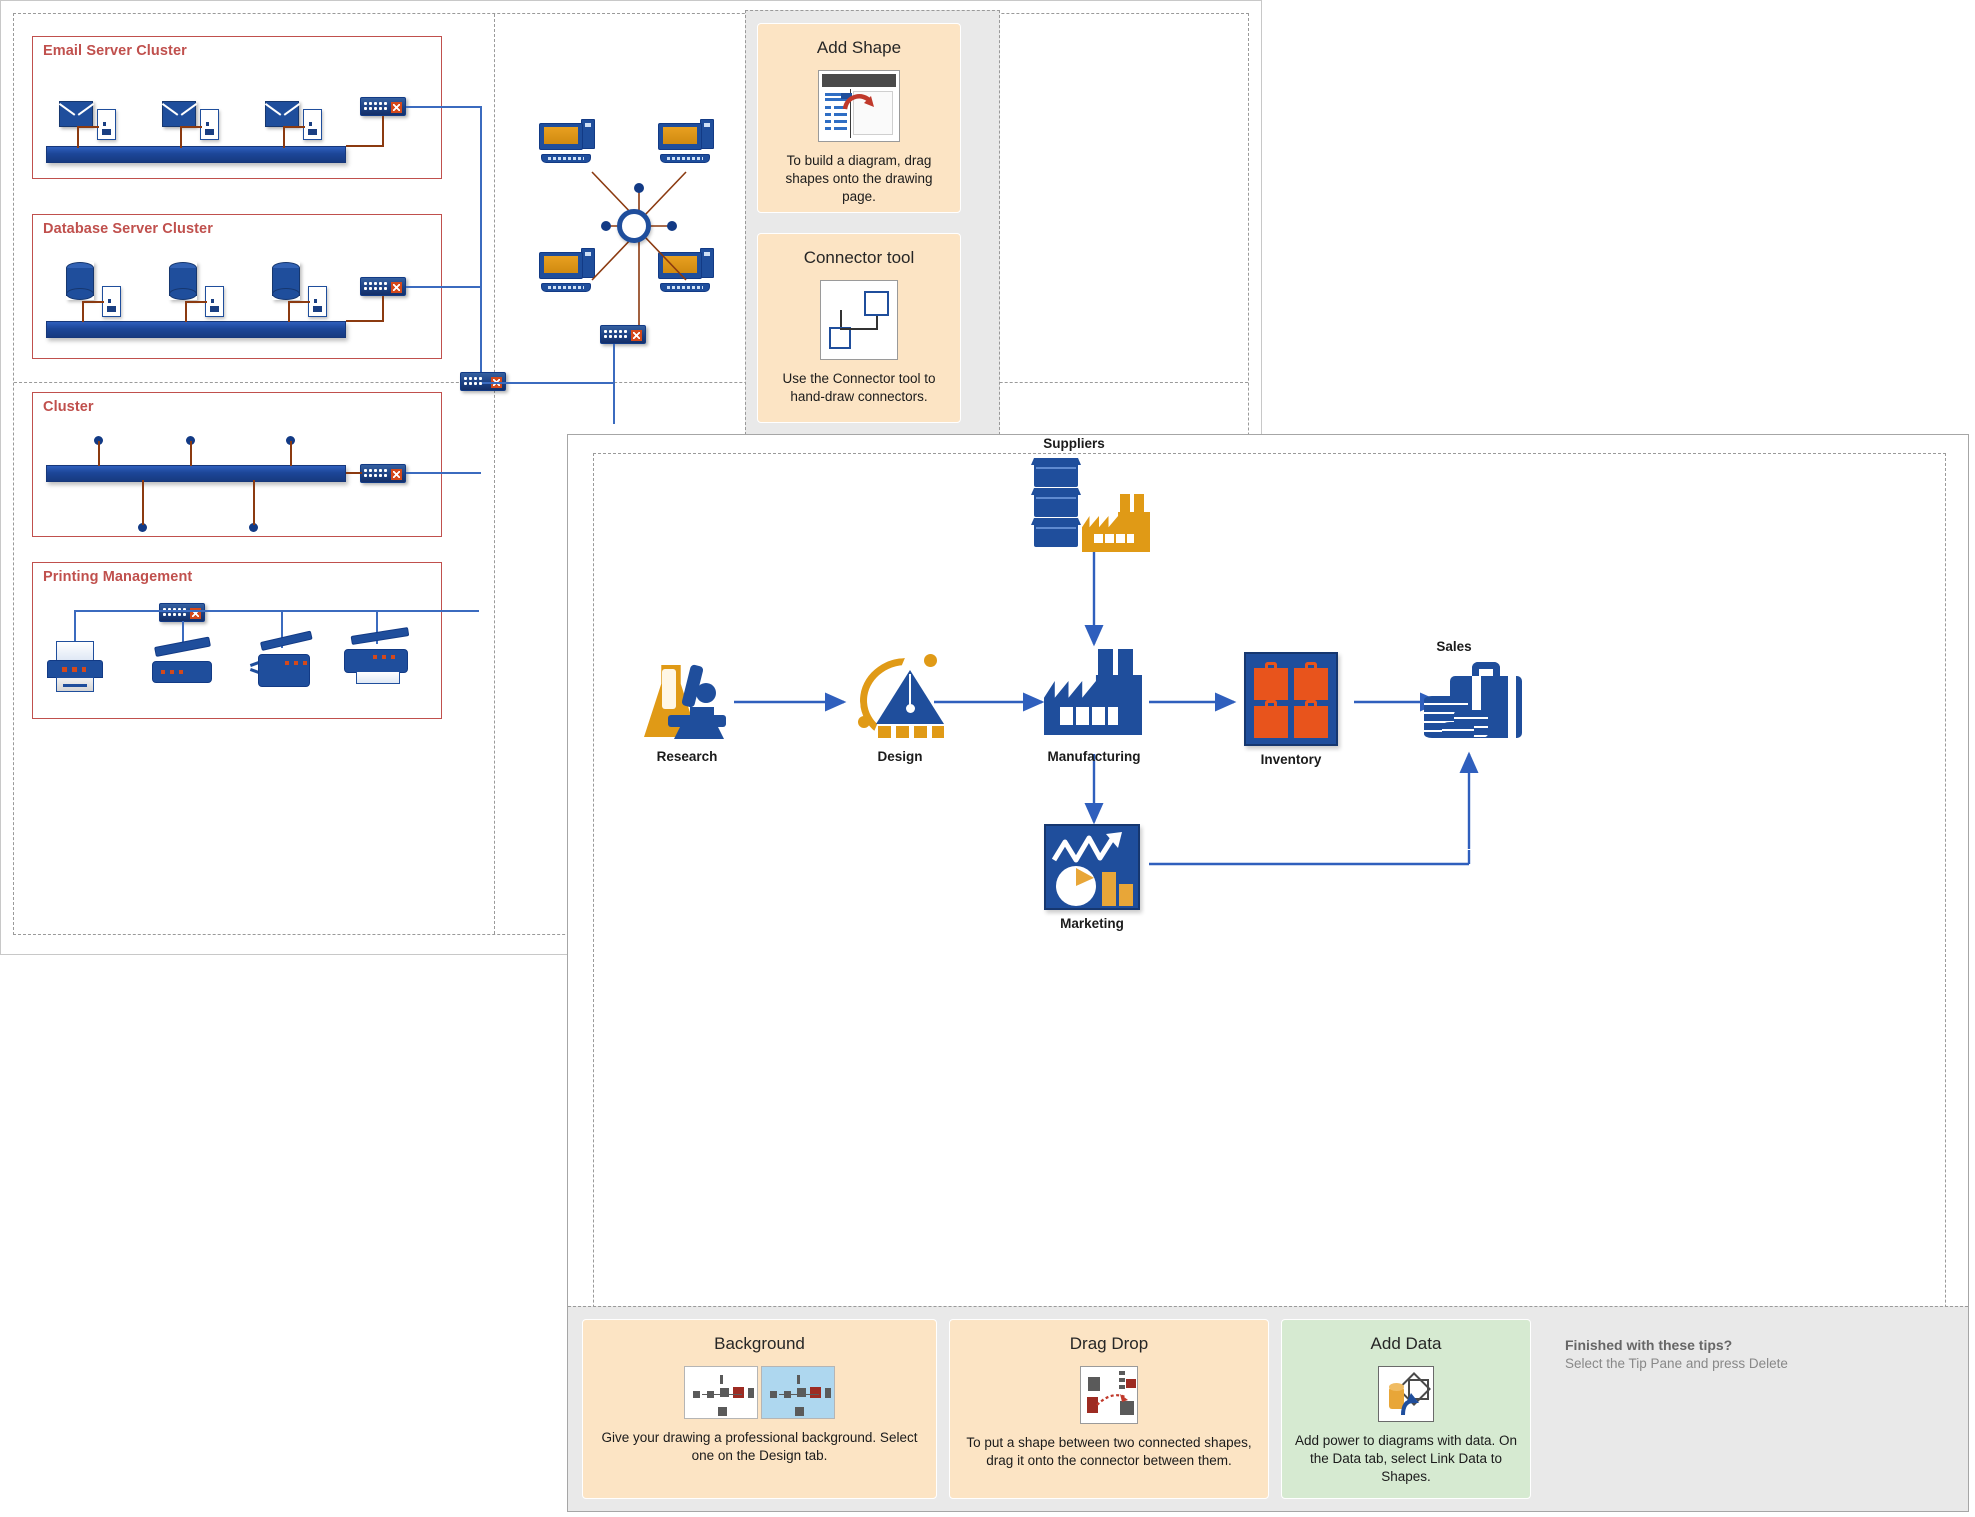 Image resolution: width=1975 pixels, height=1517 pixels. Describe the element at coordinates (118, 577) in the screenshot. I see `printing-management-title: Printing Management` at that location.